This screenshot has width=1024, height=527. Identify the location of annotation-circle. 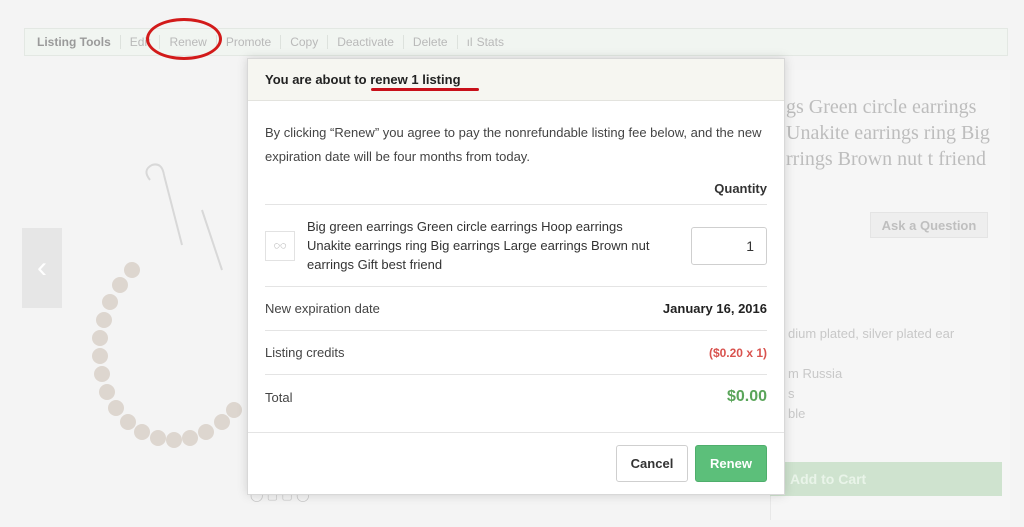
(184, 39).